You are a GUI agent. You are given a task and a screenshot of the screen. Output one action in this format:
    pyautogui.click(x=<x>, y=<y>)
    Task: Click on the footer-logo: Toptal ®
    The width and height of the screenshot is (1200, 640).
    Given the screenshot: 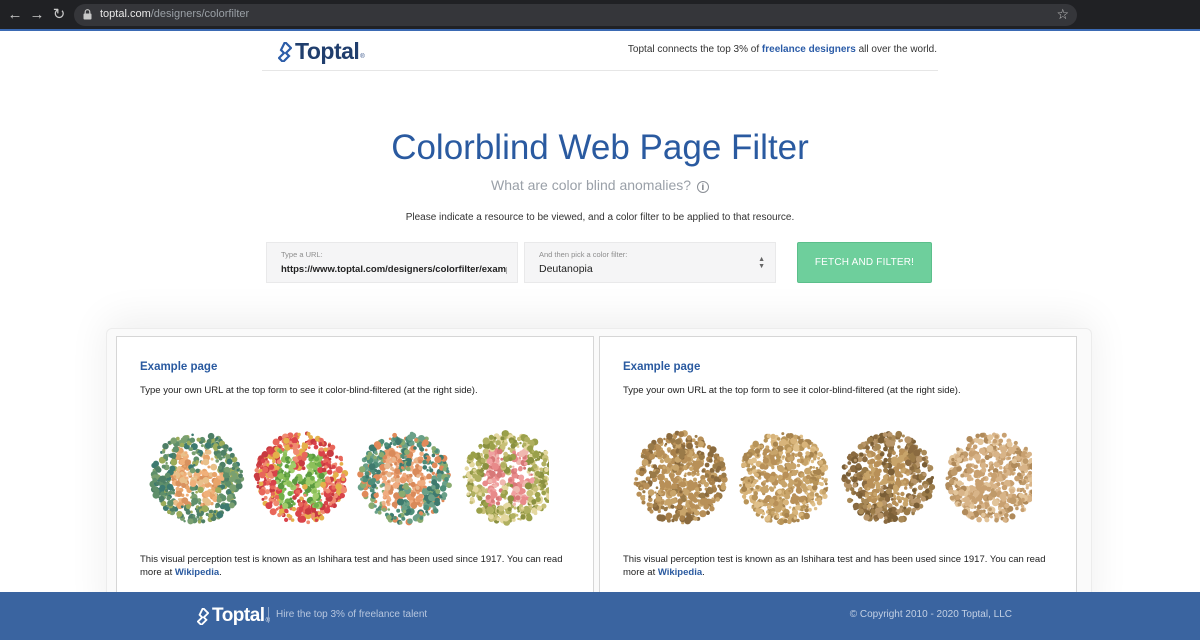 What is the action you would take?
    pyautogui.click(x=233, y=616)
    